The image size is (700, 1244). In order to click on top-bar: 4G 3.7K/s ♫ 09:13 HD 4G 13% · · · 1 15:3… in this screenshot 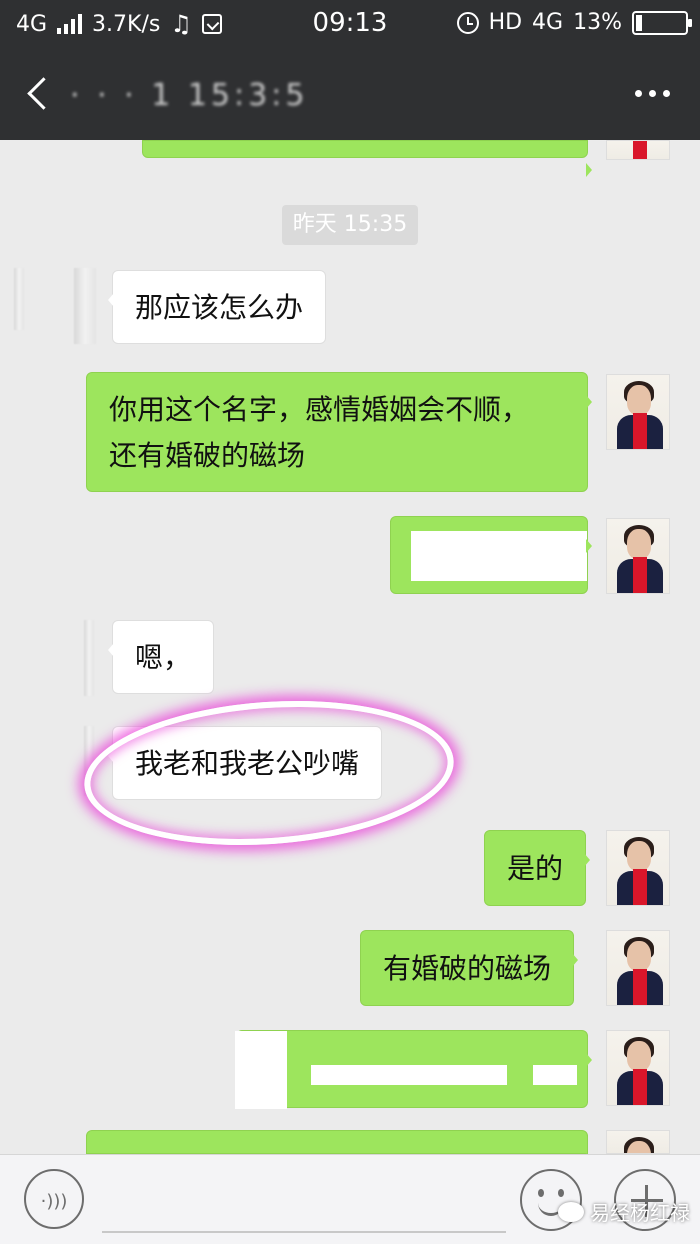, I will do `click(350, 70)`.